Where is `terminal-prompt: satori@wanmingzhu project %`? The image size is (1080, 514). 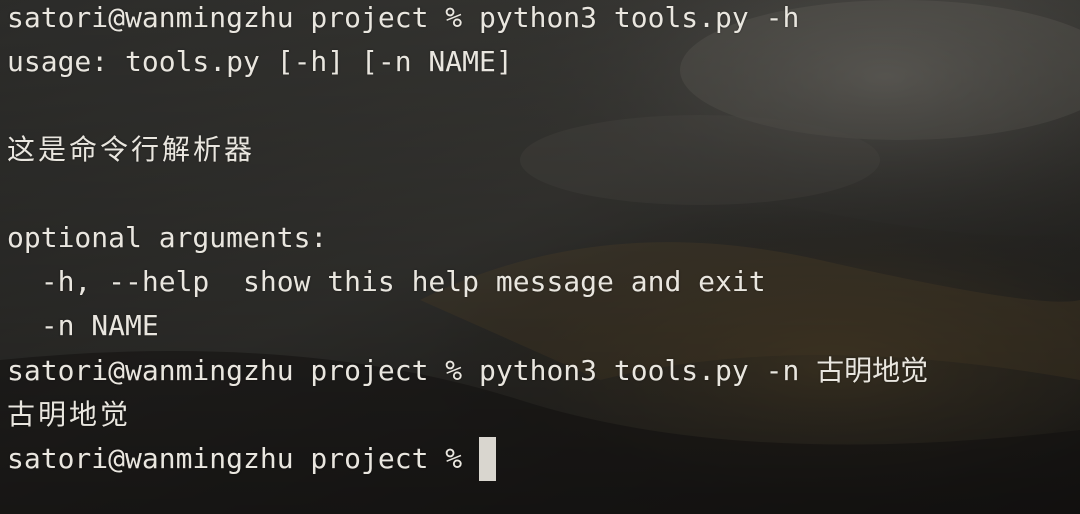
terminal-prompt: satori@wanmingzhu project % is located at coordinates (235, 458).